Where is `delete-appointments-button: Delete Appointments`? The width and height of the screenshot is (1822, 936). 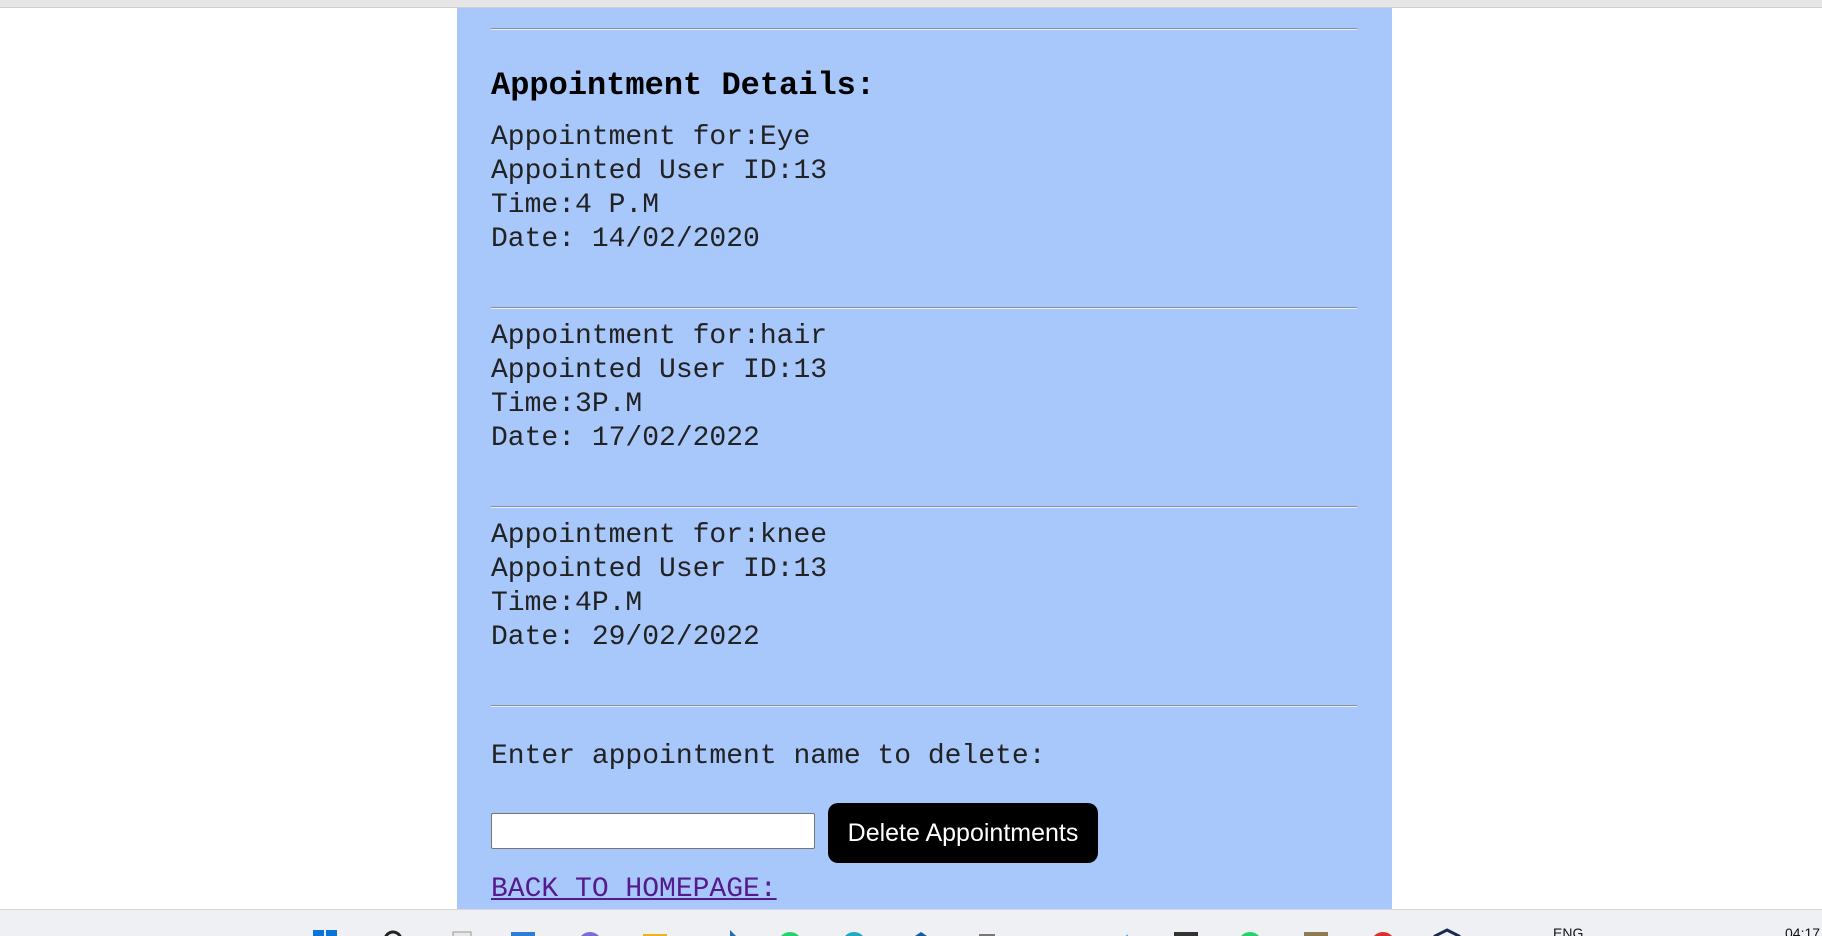 delete-appointments-button: Delete Appointments is located at coordinates (963, 833).